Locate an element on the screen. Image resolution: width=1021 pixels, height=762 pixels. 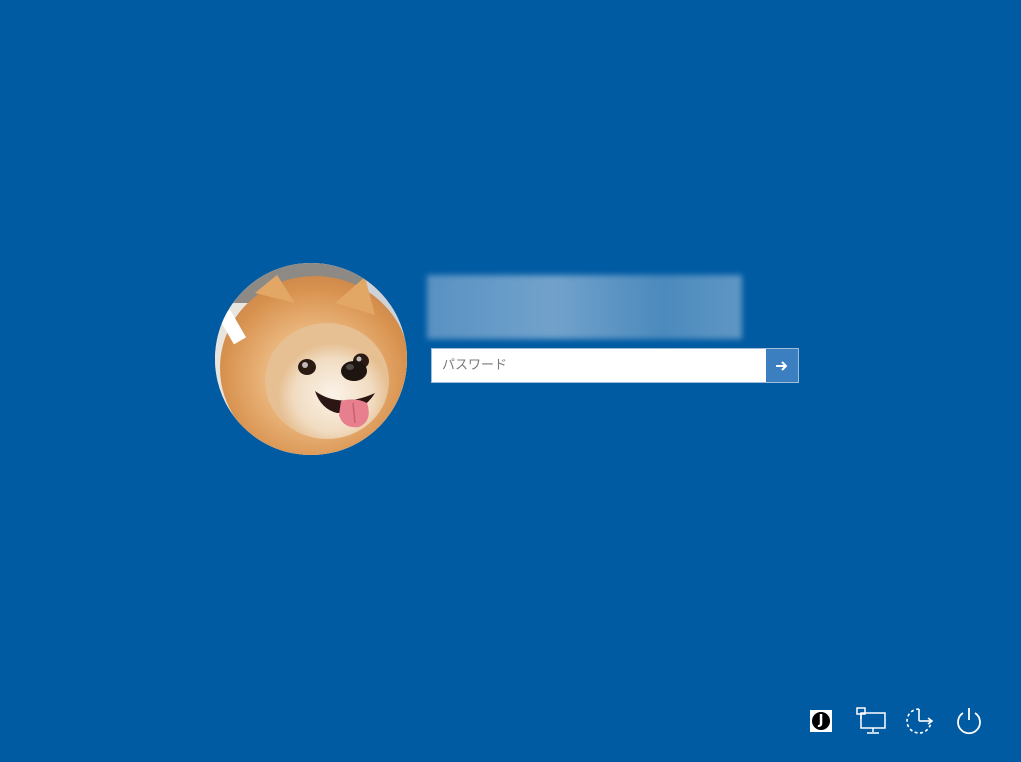
user-avatar is located at coordinates (311, 359).